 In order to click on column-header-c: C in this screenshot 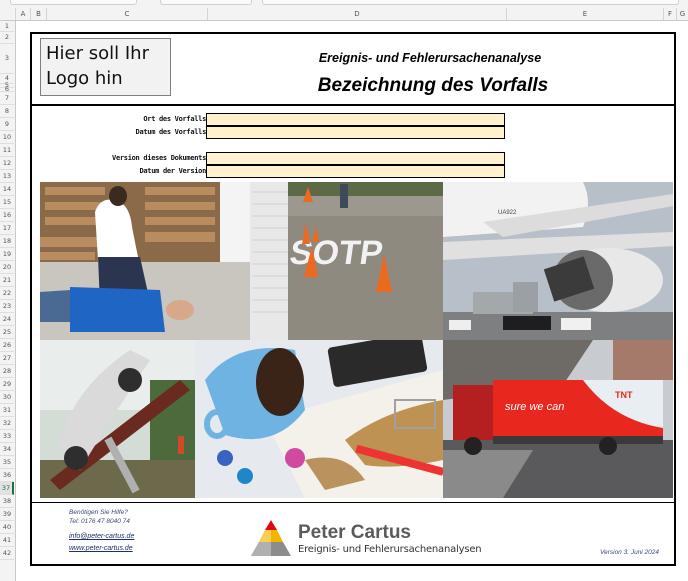, I will do `click(127, 14)`.